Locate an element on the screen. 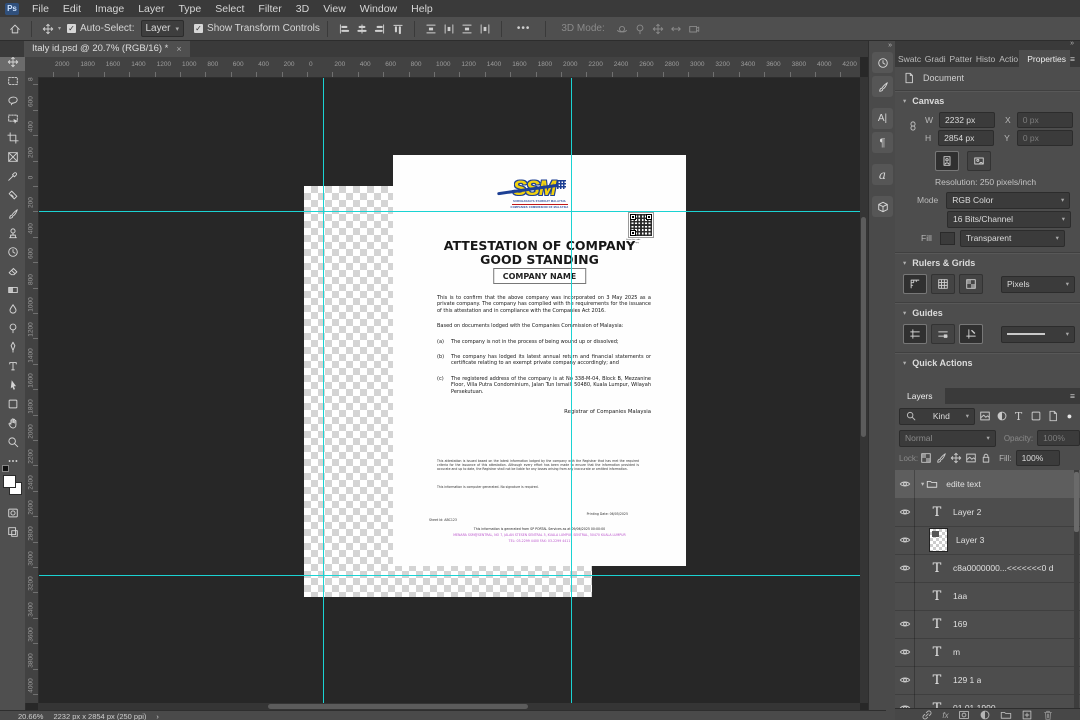 Image resolution: width=1080 pixels, height=720 pixels. lock-artboard-icon is located at coordinates (970, 458).